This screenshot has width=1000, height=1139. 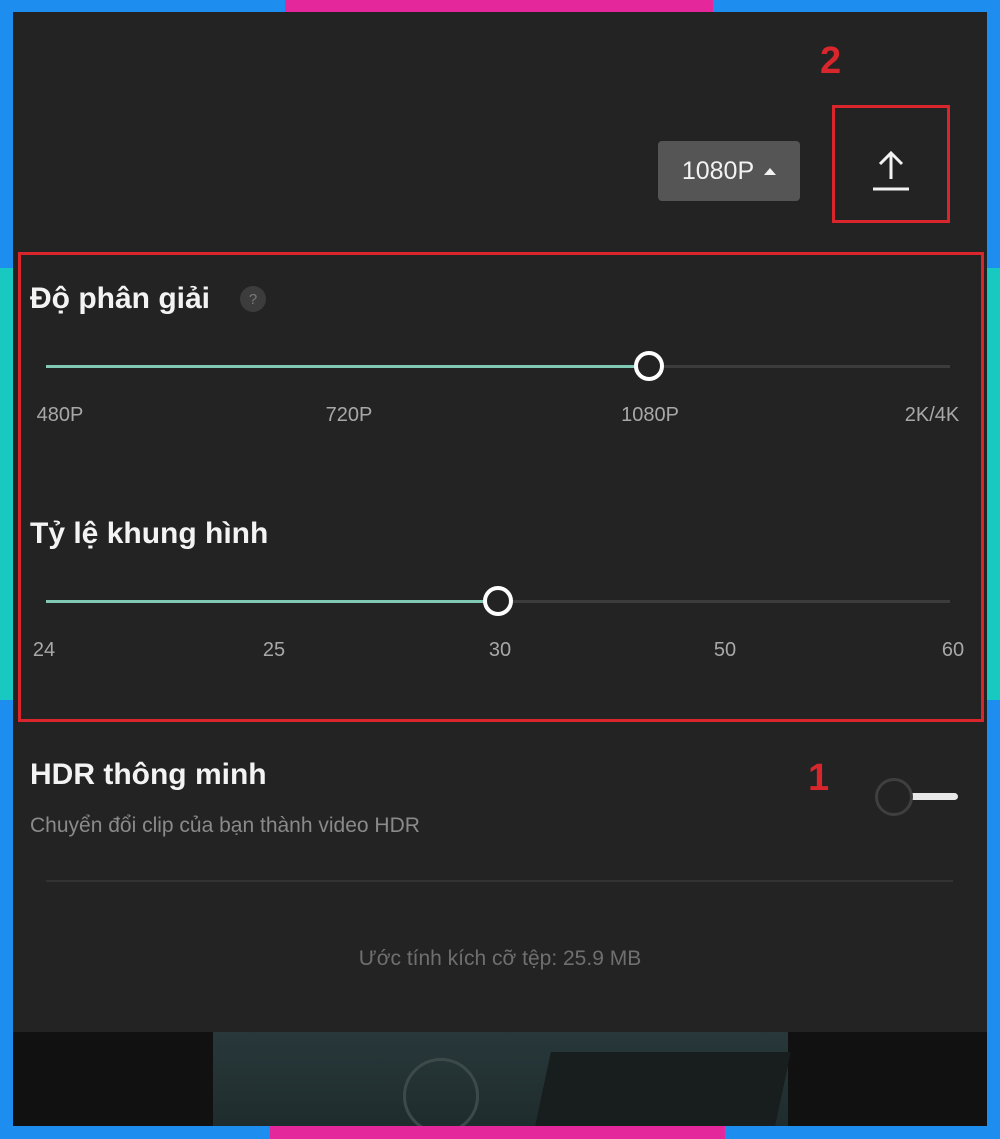 What do you see at coordinates (770, 171) in the screenshot?
I see `caret-up-icon` at bounding box center [770, 171].